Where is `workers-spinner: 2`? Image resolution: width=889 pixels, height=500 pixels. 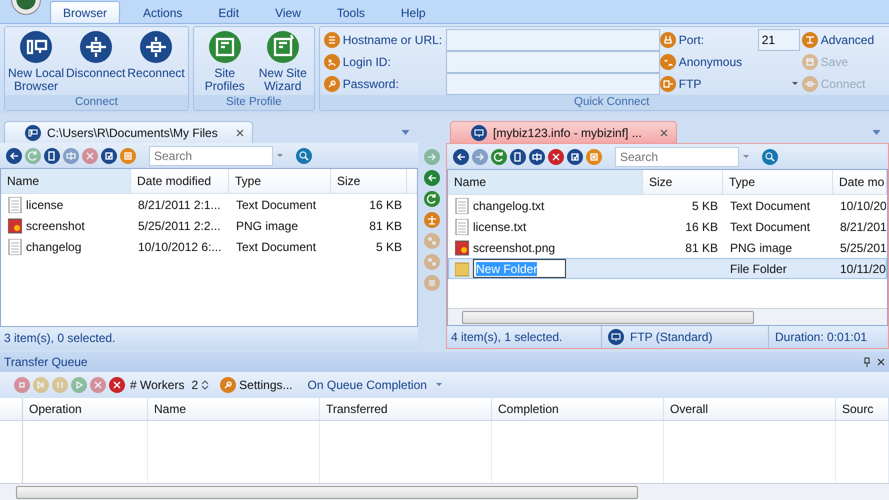
workers-spinner: 2 is located at coordinates (199, 385).